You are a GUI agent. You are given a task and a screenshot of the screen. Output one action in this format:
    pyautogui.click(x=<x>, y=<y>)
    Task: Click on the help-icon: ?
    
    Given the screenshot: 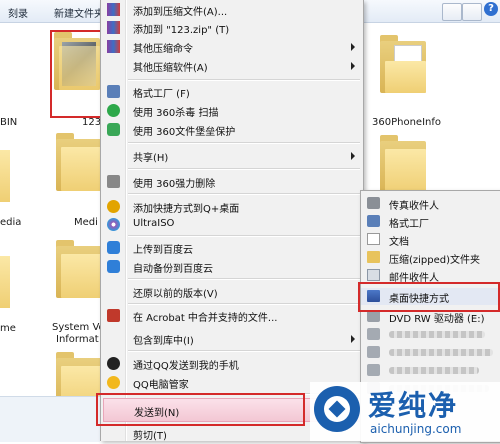 What is the action you would take?
    pyautogui.click(x=491, y=9)
    